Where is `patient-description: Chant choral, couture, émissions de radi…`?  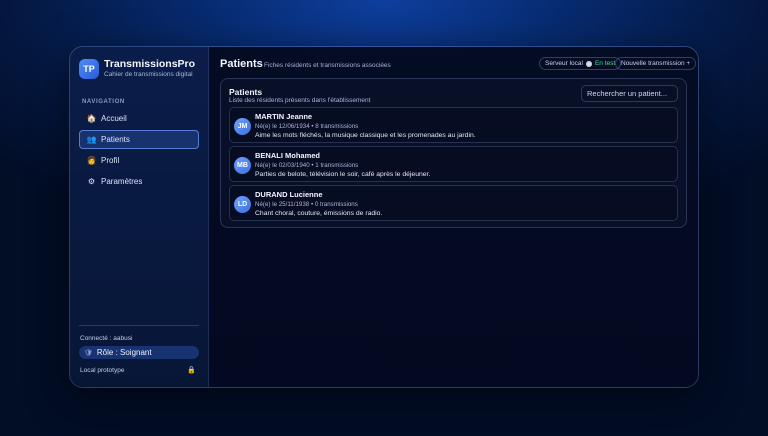
patient-description: Chant choral, couture, émissions de radi… is located at coordinates (319, 213).